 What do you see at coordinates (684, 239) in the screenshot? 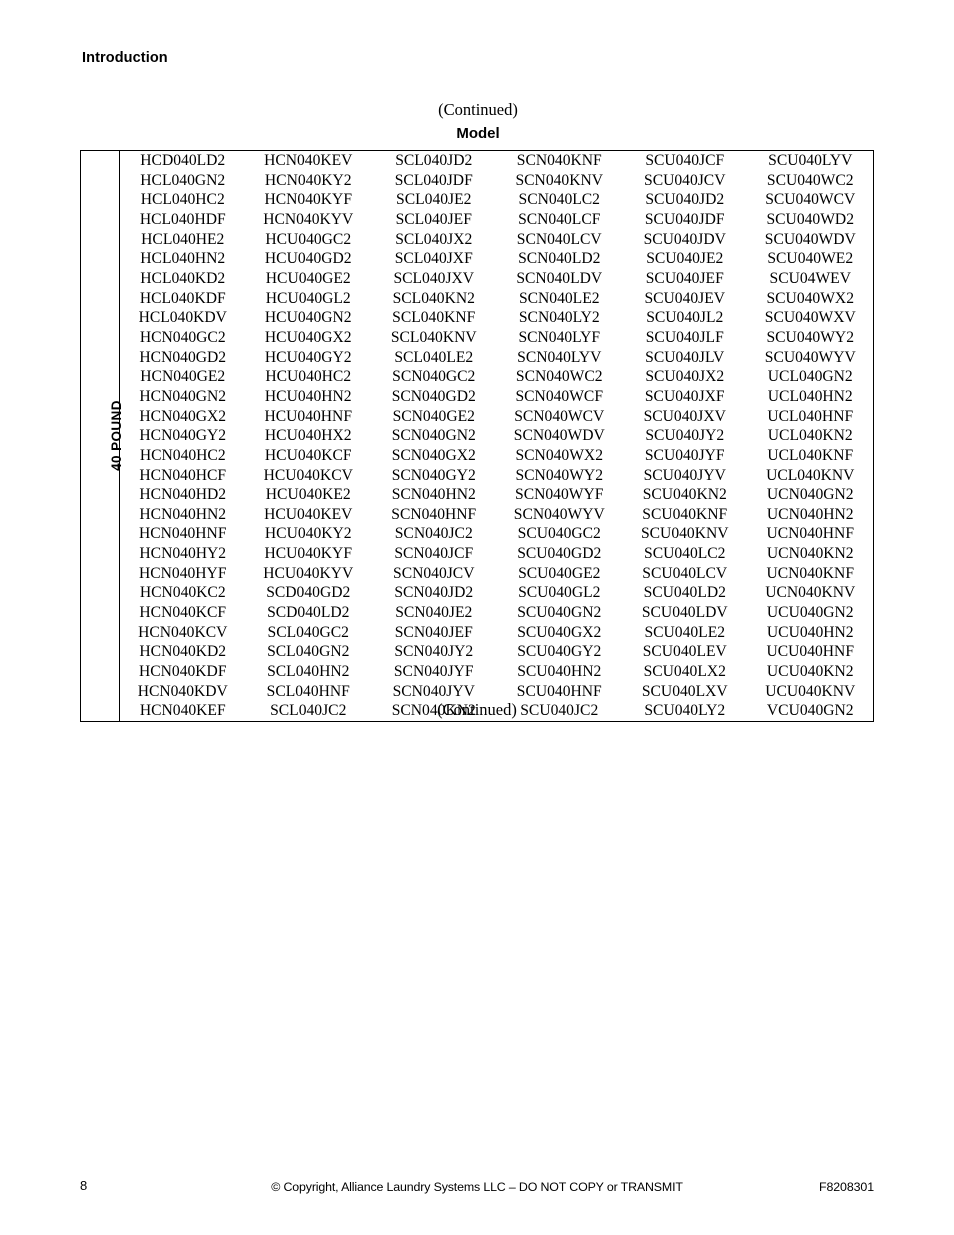
I see `model-number: SCU040JDV` at bounding box center [684, 239].